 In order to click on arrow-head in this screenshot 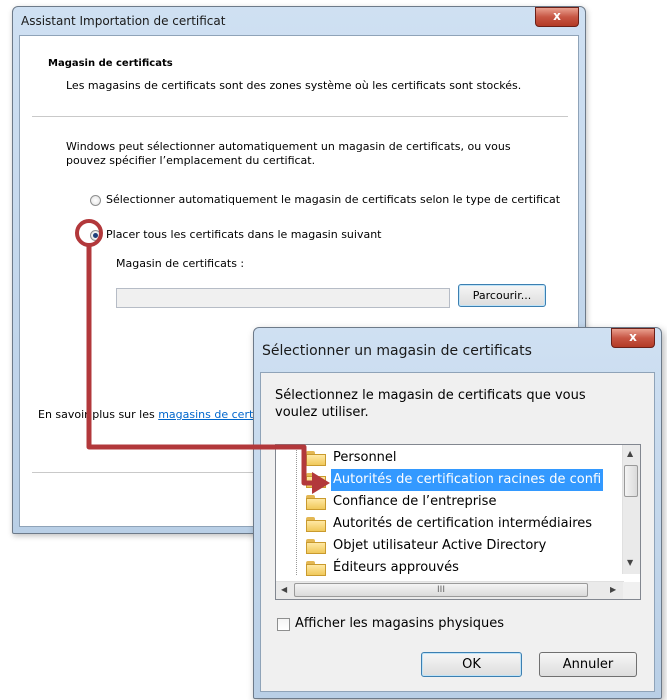, I will do `click(321, 483)`.